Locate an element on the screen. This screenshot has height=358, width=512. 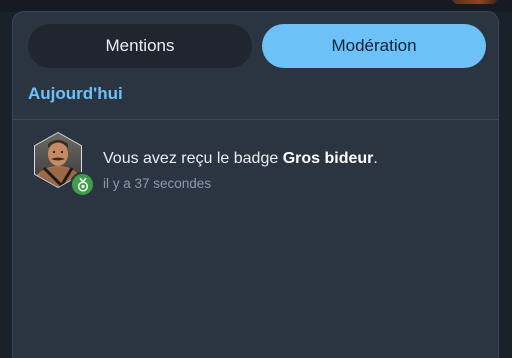
notification-tabs: Mentions Modération is located at coordinates (257, 46).